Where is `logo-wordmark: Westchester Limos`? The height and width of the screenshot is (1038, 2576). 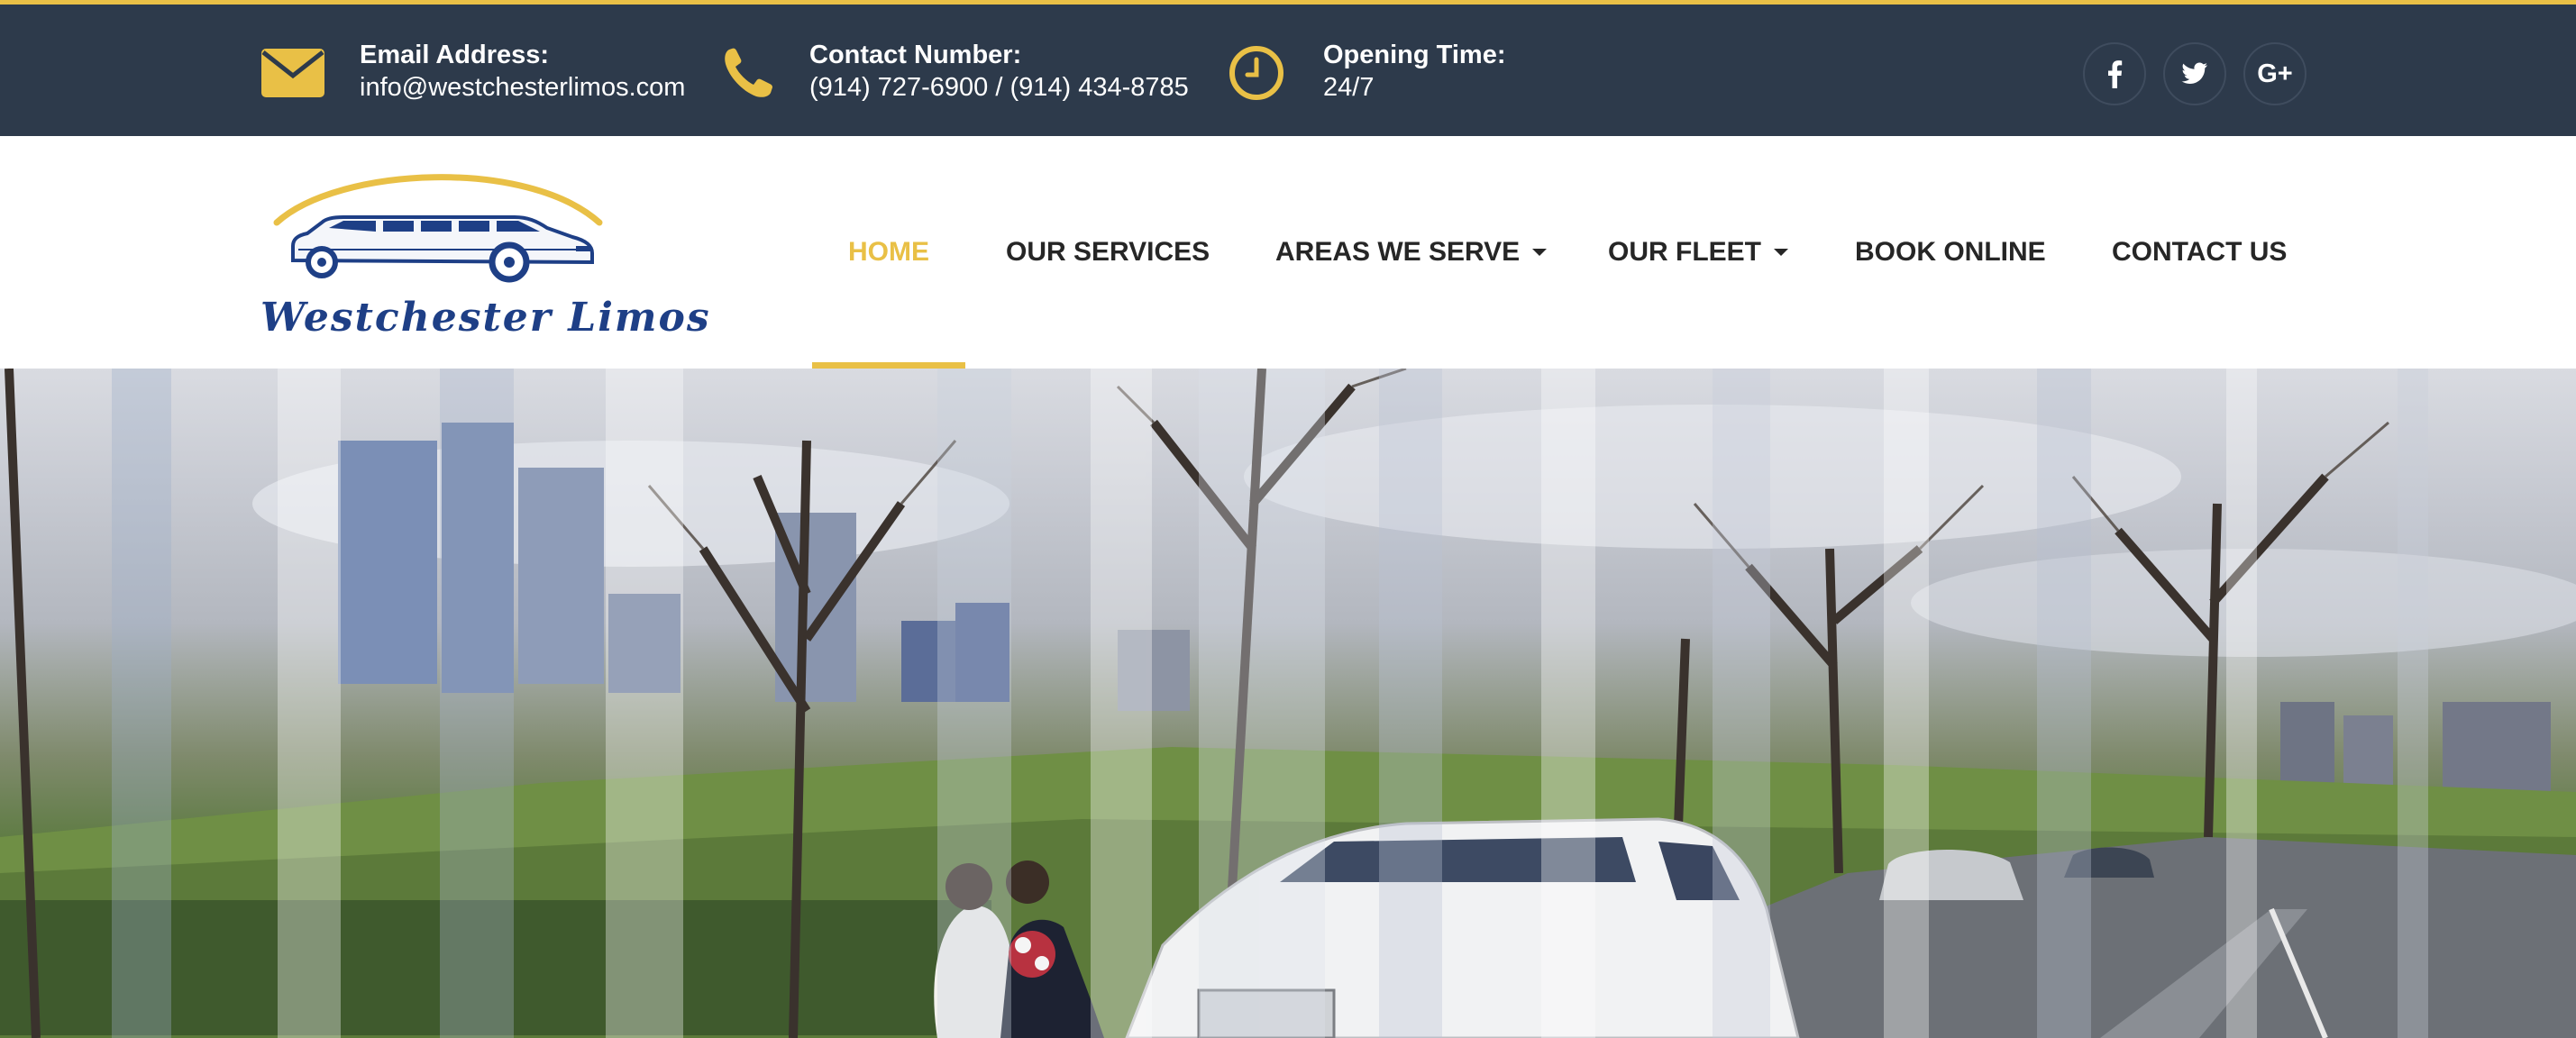
logo-wordmark: Westchester Limos is located at coordinates (485, 318).